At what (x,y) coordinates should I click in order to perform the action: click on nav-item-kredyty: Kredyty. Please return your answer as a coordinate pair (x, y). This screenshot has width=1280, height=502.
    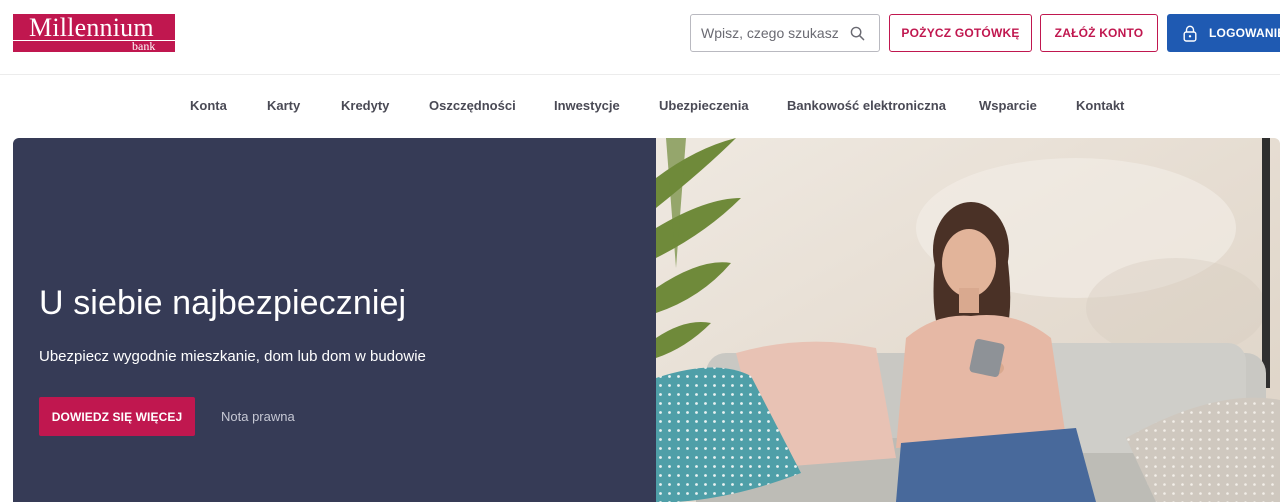
    Looking at the image, I should click on (365, 105).